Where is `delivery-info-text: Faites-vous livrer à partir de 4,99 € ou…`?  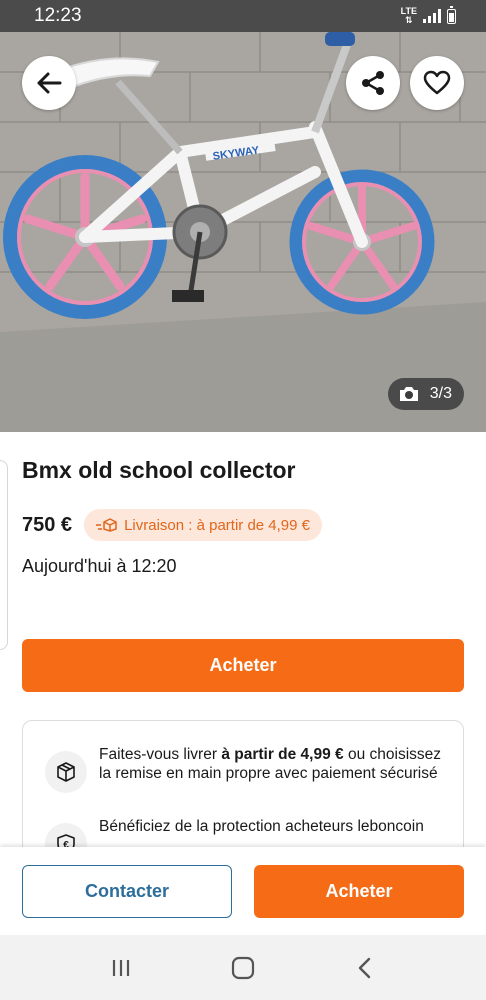 delivery-info-text: Faites-vous livrer à partir de 4,99 € ou… is located at coordinates (274, 769).